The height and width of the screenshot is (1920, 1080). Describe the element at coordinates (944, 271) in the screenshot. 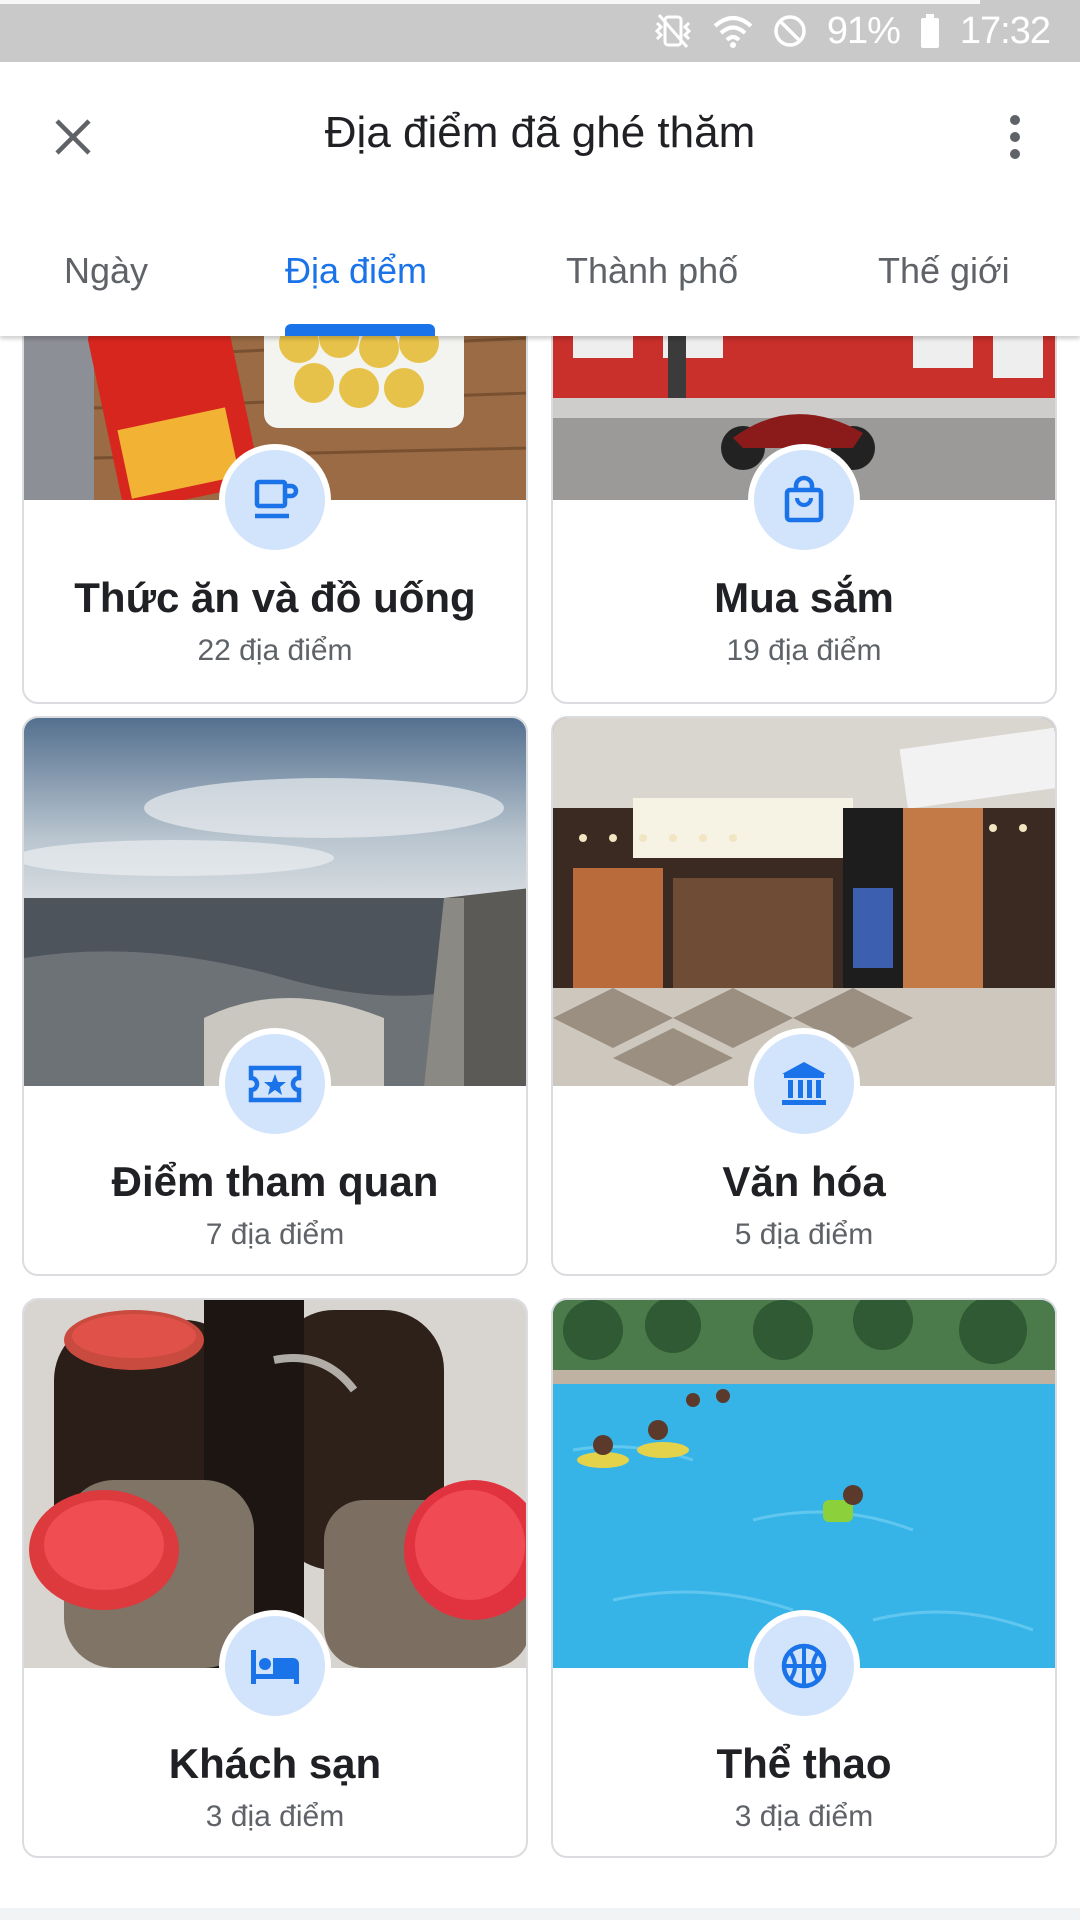

I see `tab-world: Thế giới` at that location.